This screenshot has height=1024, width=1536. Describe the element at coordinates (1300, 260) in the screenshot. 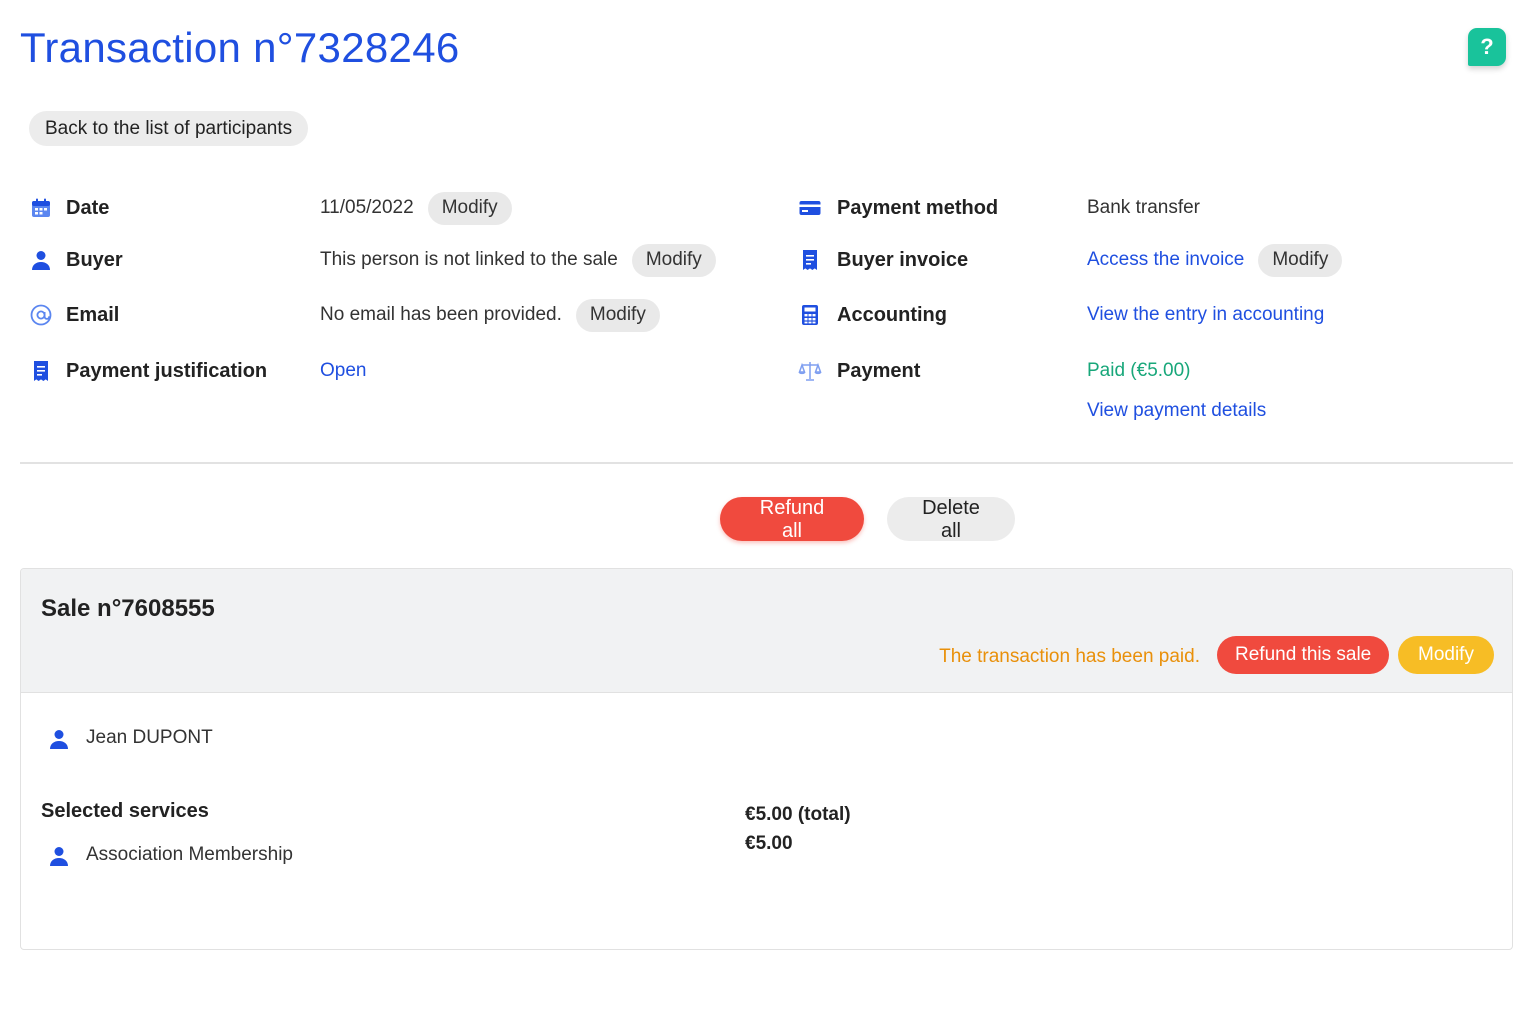

I see `modify-invoice-button: Modify` at that location.